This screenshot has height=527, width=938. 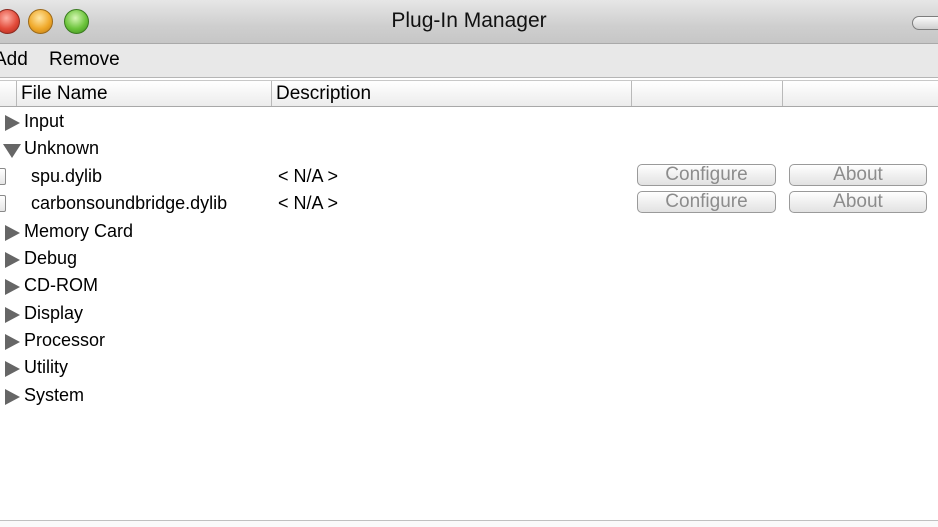 I want to click on toolbar-toggle-button, so click(x=925, y=23).